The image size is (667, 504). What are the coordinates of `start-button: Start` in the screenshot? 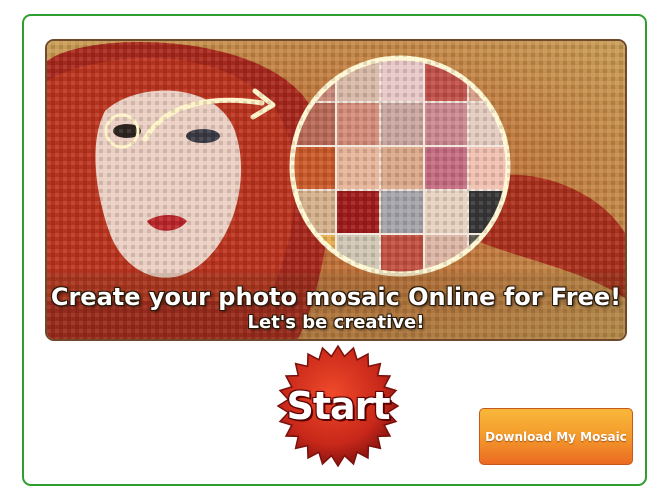 It's located at (338, 406).